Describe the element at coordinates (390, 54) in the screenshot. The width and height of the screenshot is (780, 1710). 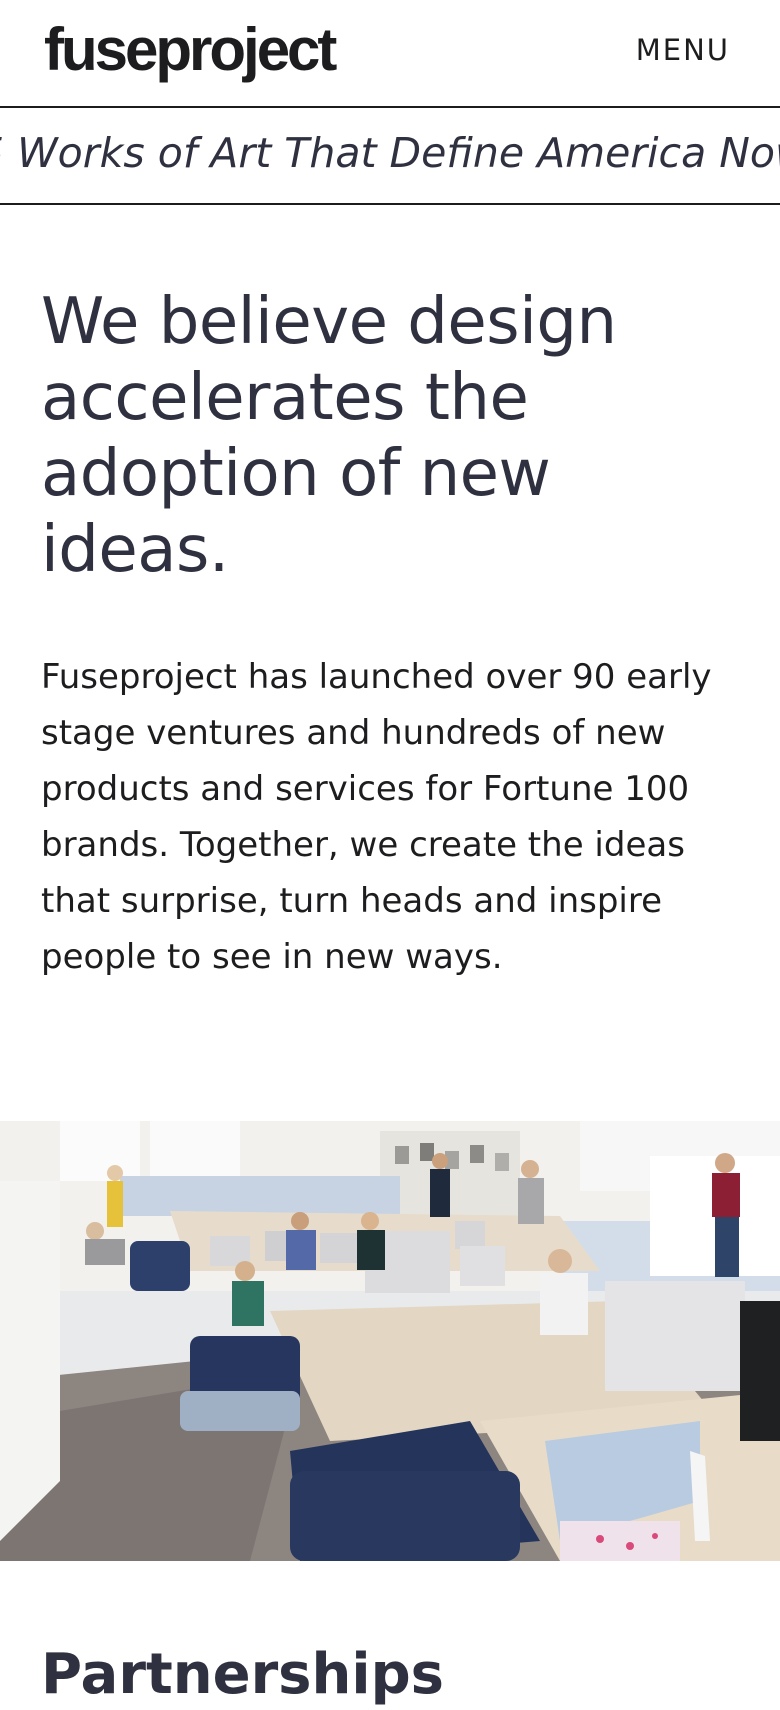
I see `site-header: fuseproject MENU` at that location.